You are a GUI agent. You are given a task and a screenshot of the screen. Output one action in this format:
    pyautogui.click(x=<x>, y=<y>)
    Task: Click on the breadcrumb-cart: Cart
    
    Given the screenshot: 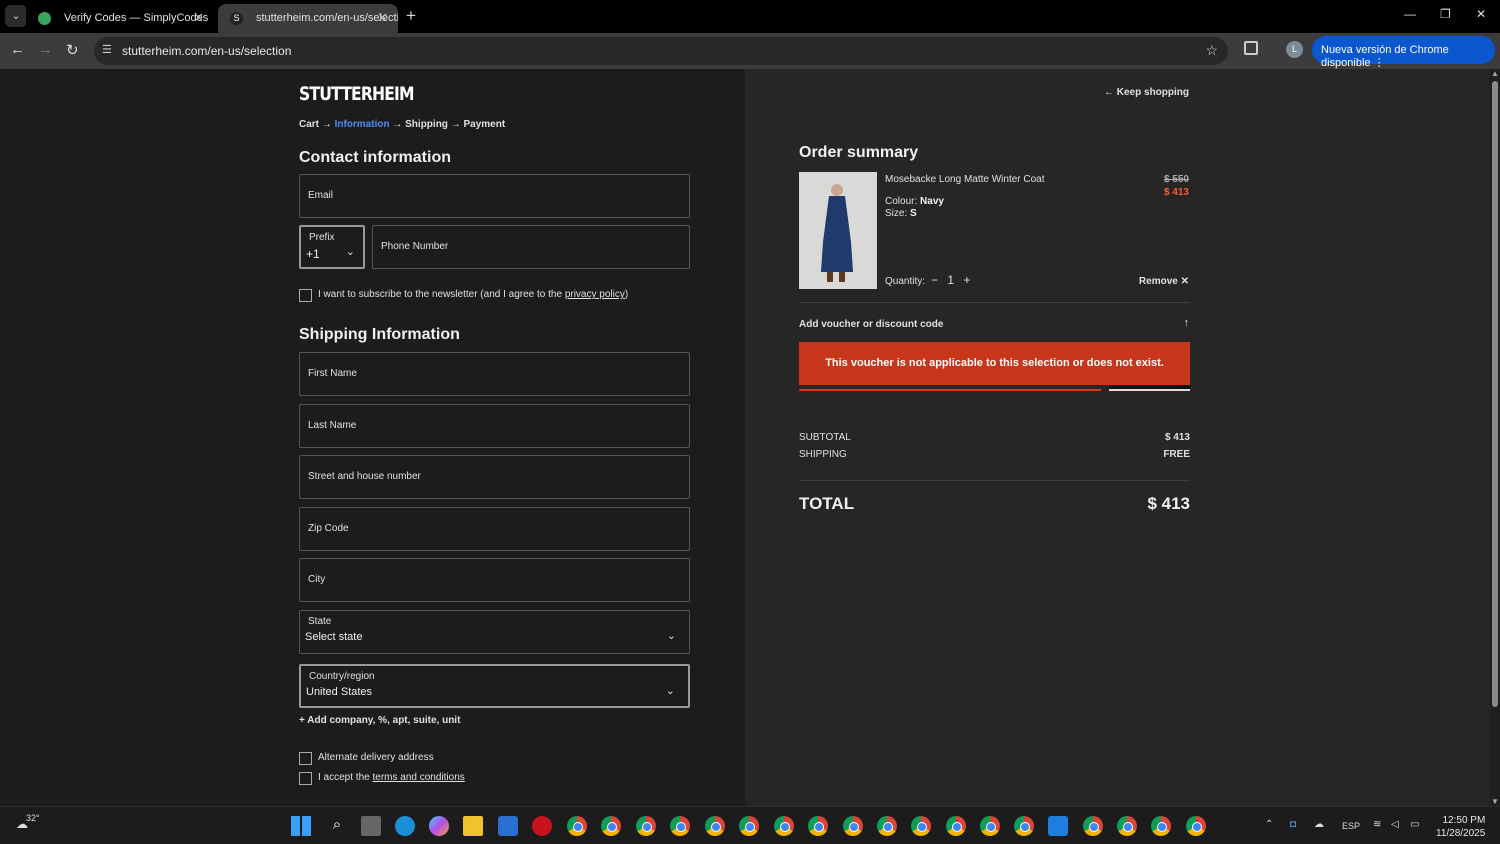 What is the action you would take?
    pyautogui.click(x=309, y=124)
    